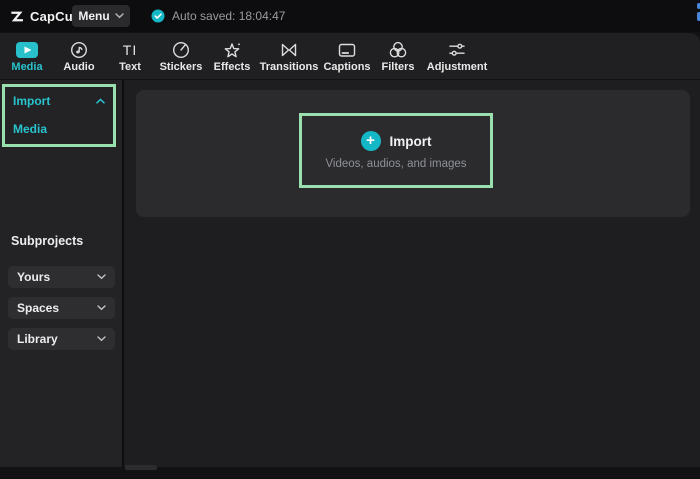  What do you see at coordinates (32, 101) in the screenshot?
I see `import-item-label: Import` at bounding box center [32, 101].